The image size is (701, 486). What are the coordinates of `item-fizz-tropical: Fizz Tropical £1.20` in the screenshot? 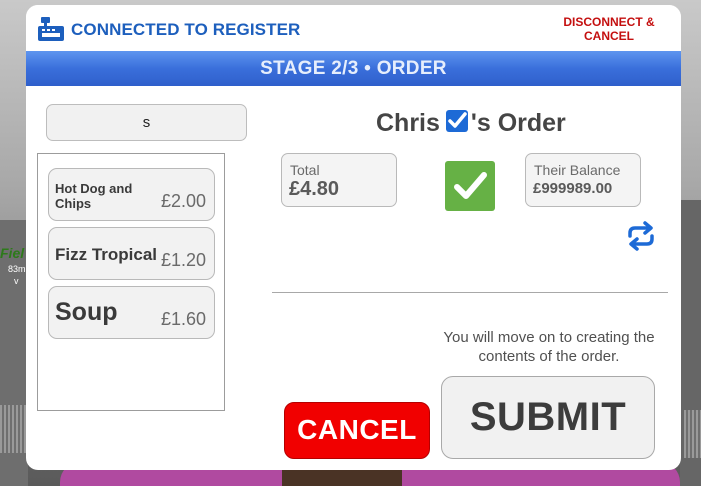 It's located at (131, 253).